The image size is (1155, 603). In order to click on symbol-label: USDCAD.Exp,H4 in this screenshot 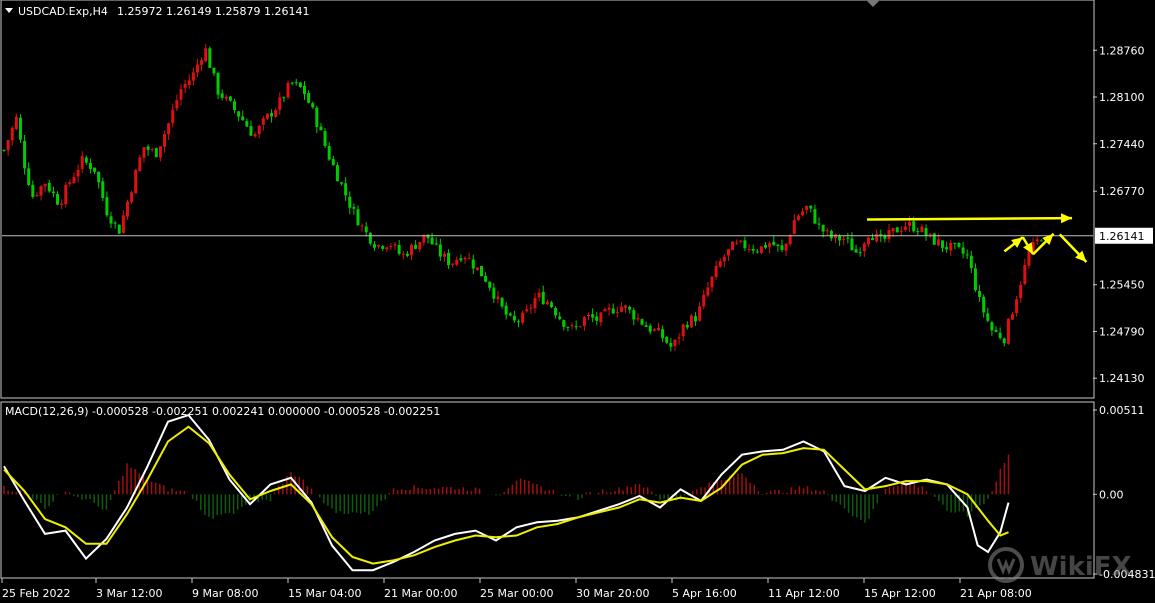, I will do `click(63, 11)`.